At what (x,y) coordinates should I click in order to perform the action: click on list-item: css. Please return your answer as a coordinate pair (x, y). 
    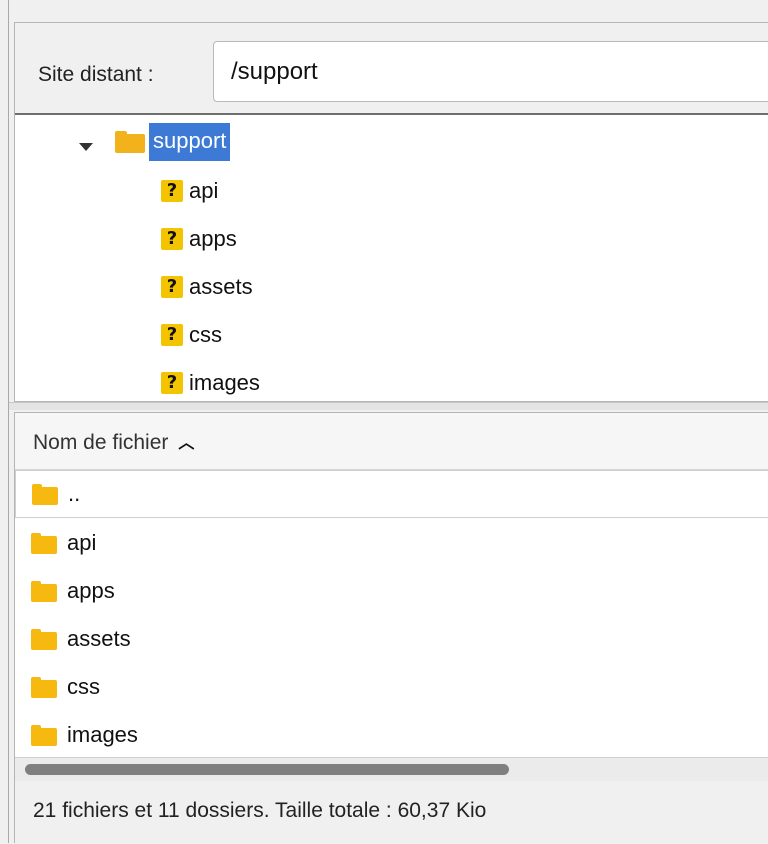
    Looking at the image, I should click on (391, 687).